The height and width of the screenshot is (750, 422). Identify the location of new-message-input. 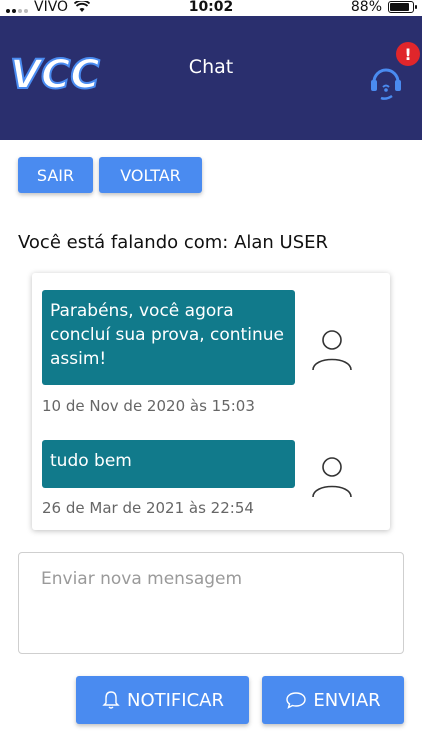
(211, 603).